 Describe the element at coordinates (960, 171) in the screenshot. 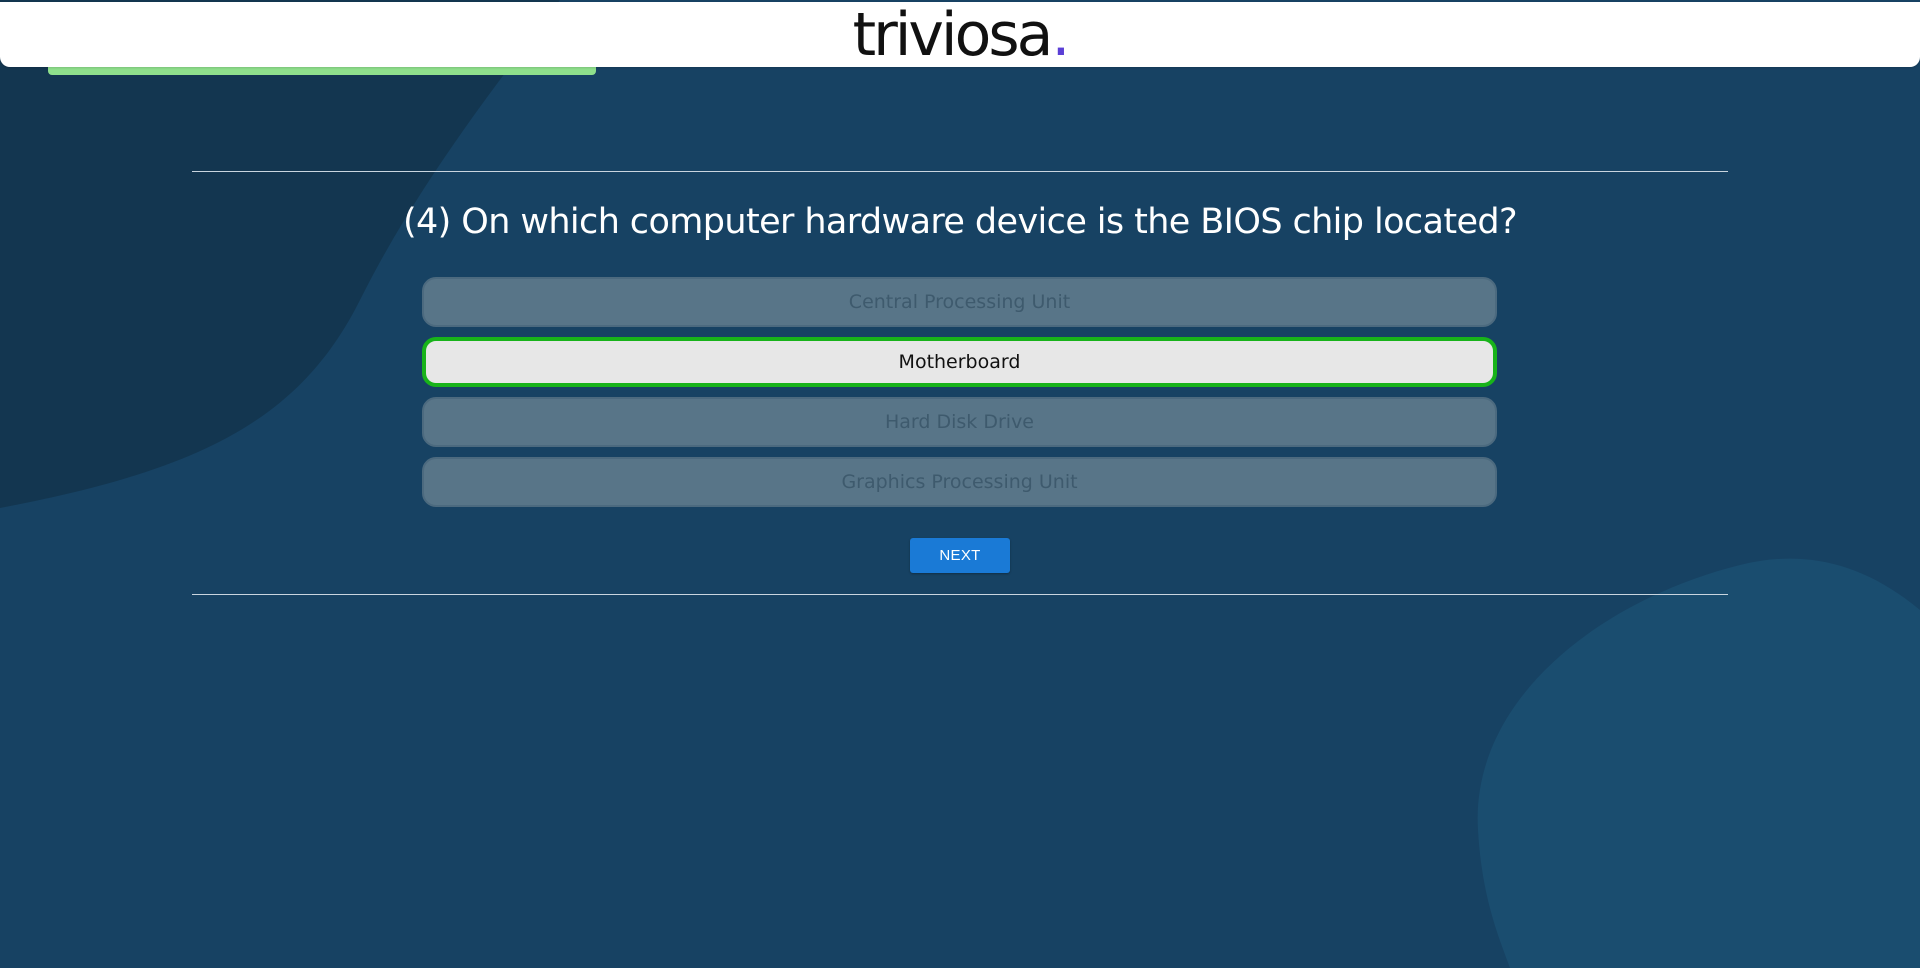

I see `top-divider` at that location.